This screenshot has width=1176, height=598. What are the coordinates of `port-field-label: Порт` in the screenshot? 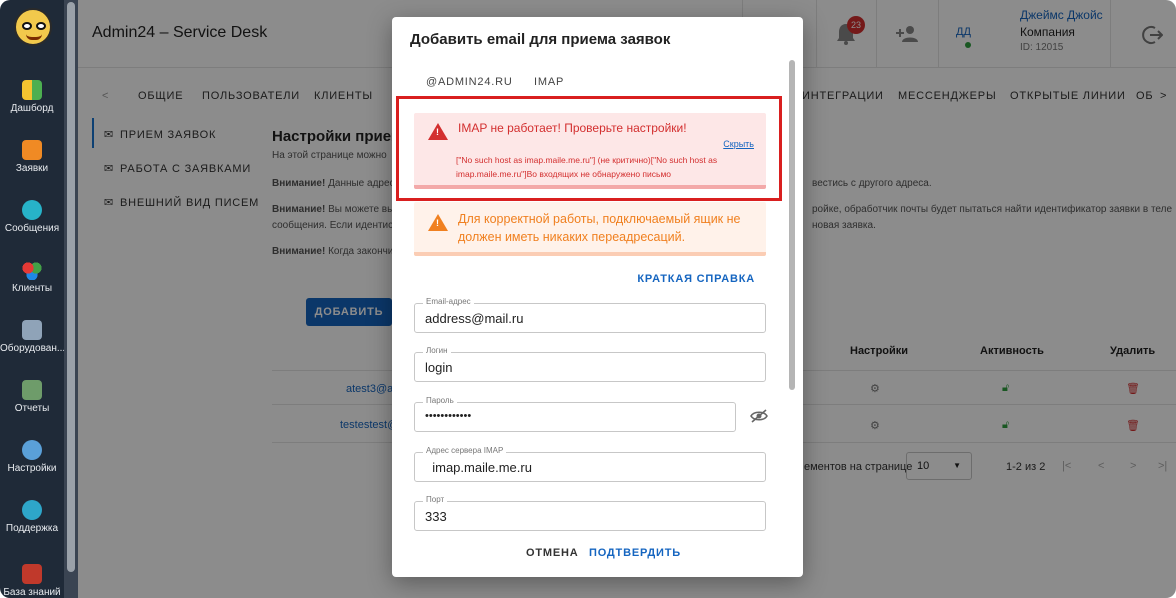 It's located at (435, 499).